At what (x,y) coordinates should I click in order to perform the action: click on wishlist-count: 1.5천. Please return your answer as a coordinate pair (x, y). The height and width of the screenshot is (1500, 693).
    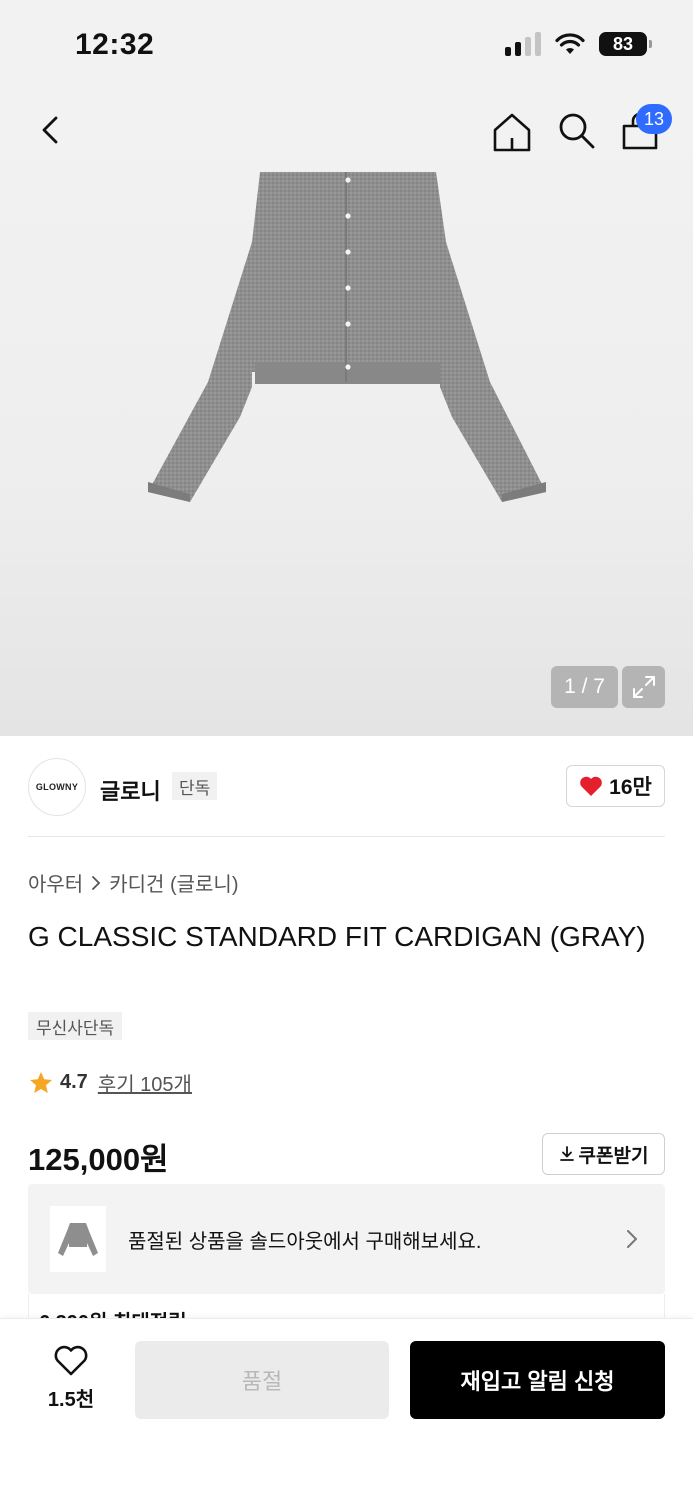
    Looking at the image, I should click on (71, 1400).